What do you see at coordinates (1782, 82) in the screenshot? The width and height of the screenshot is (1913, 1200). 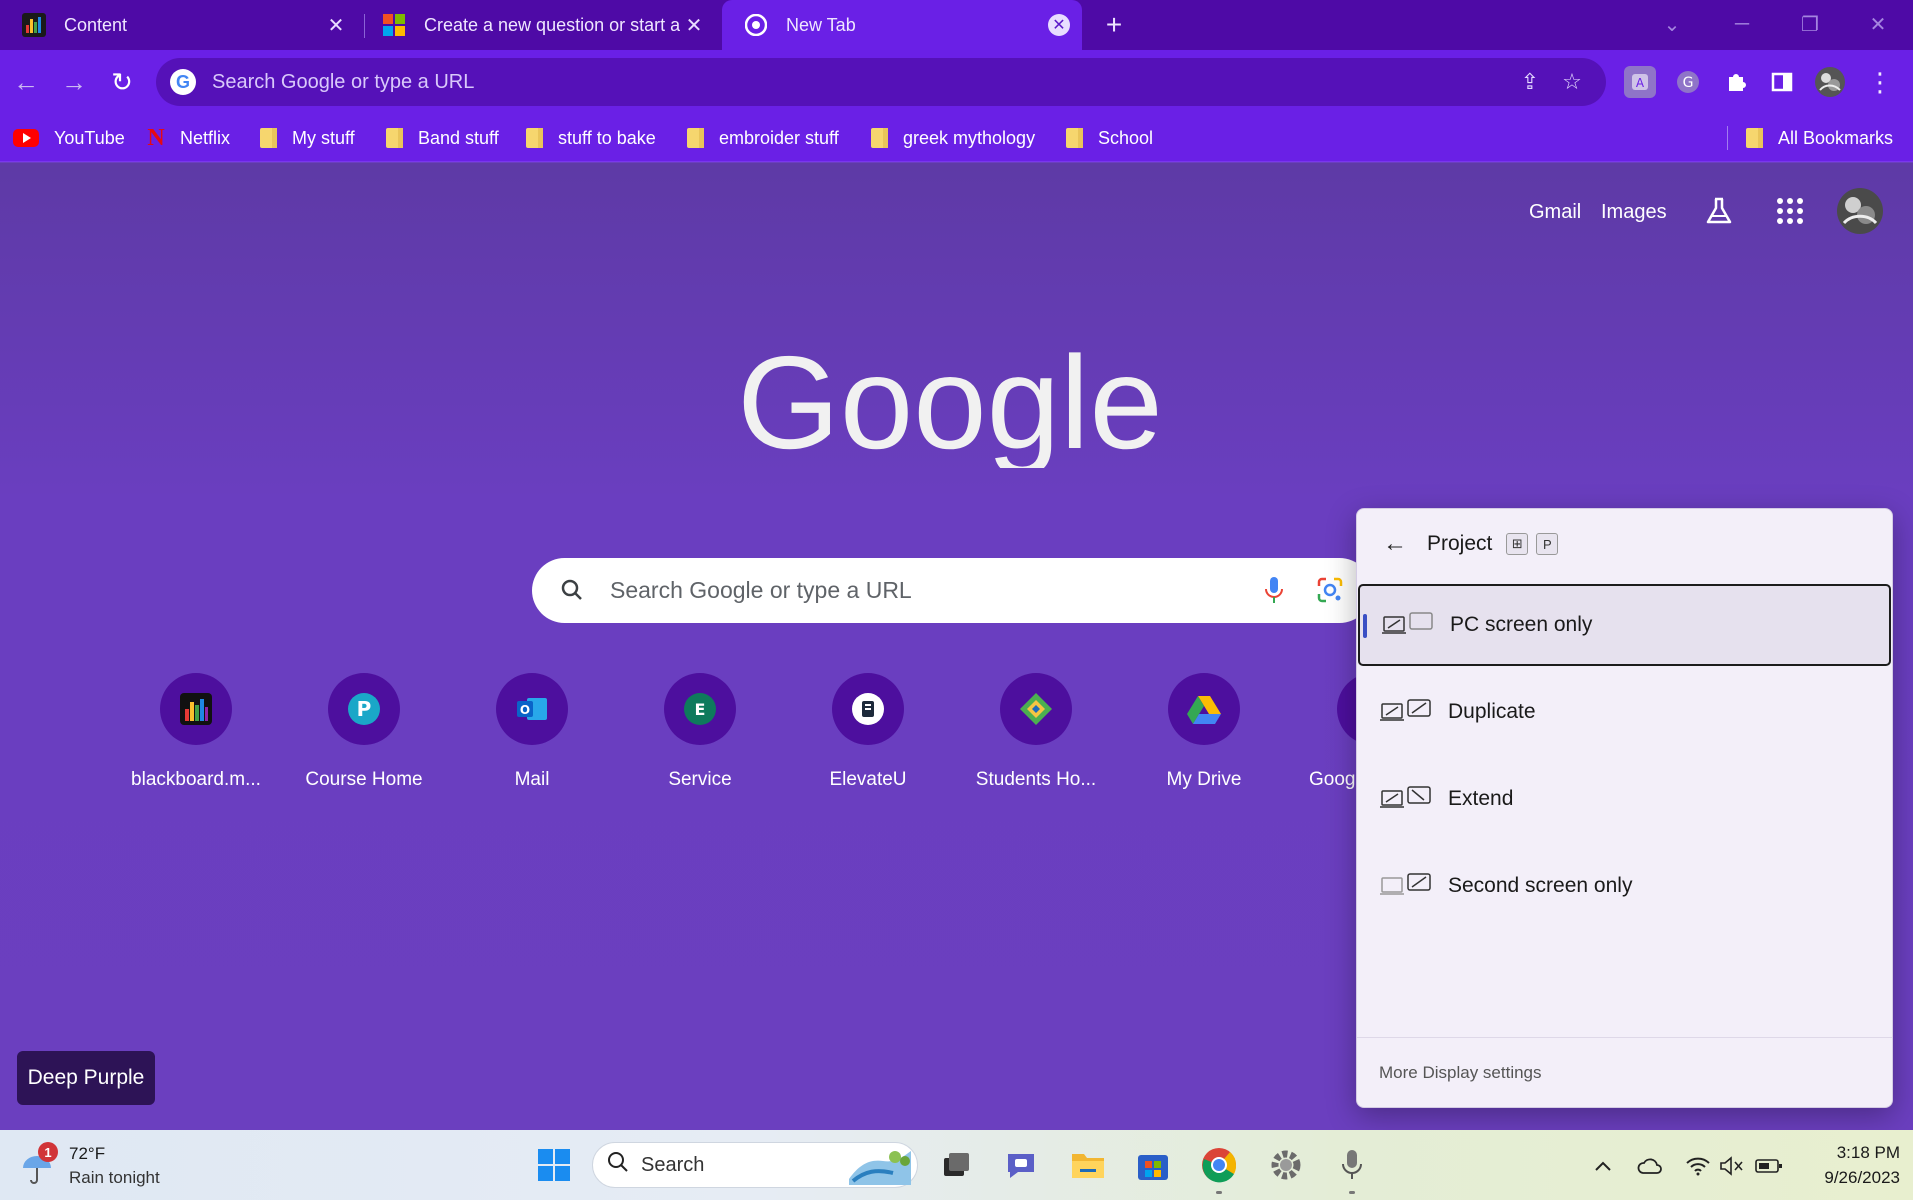 I see `side-panel-icon` at bounding box center [1782, 82].